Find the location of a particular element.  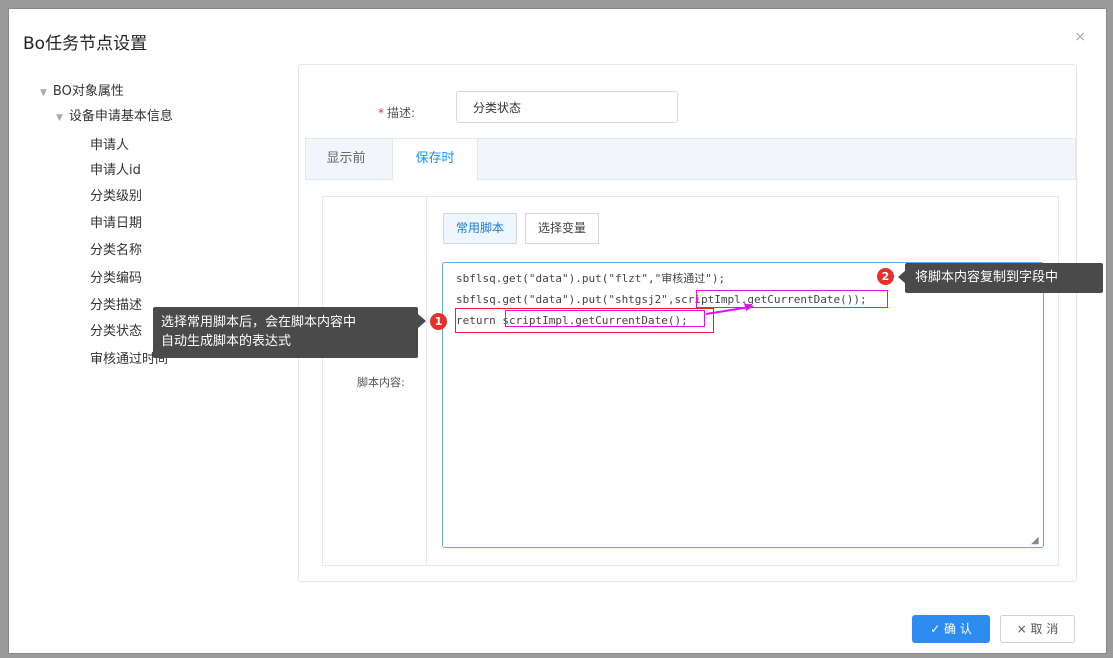

highlight-box is located at coordinates (584, 320).